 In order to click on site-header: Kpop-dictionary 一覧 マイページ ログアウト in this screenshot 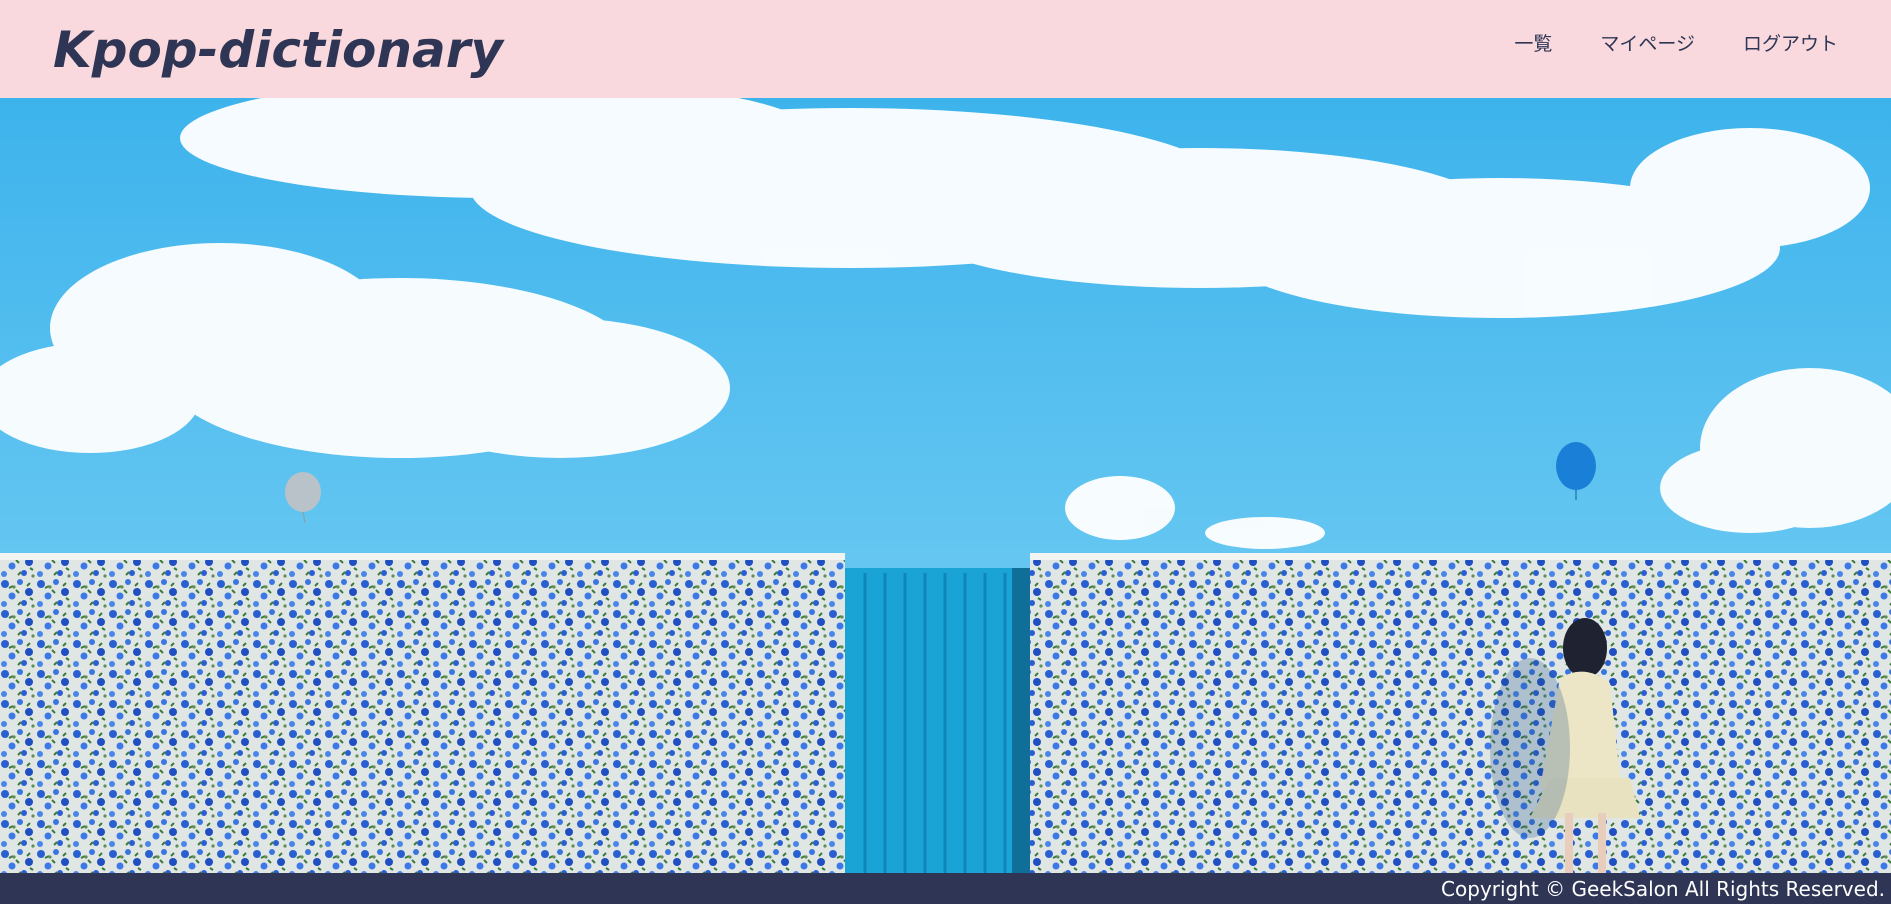, I will do `click(945, 49)`.